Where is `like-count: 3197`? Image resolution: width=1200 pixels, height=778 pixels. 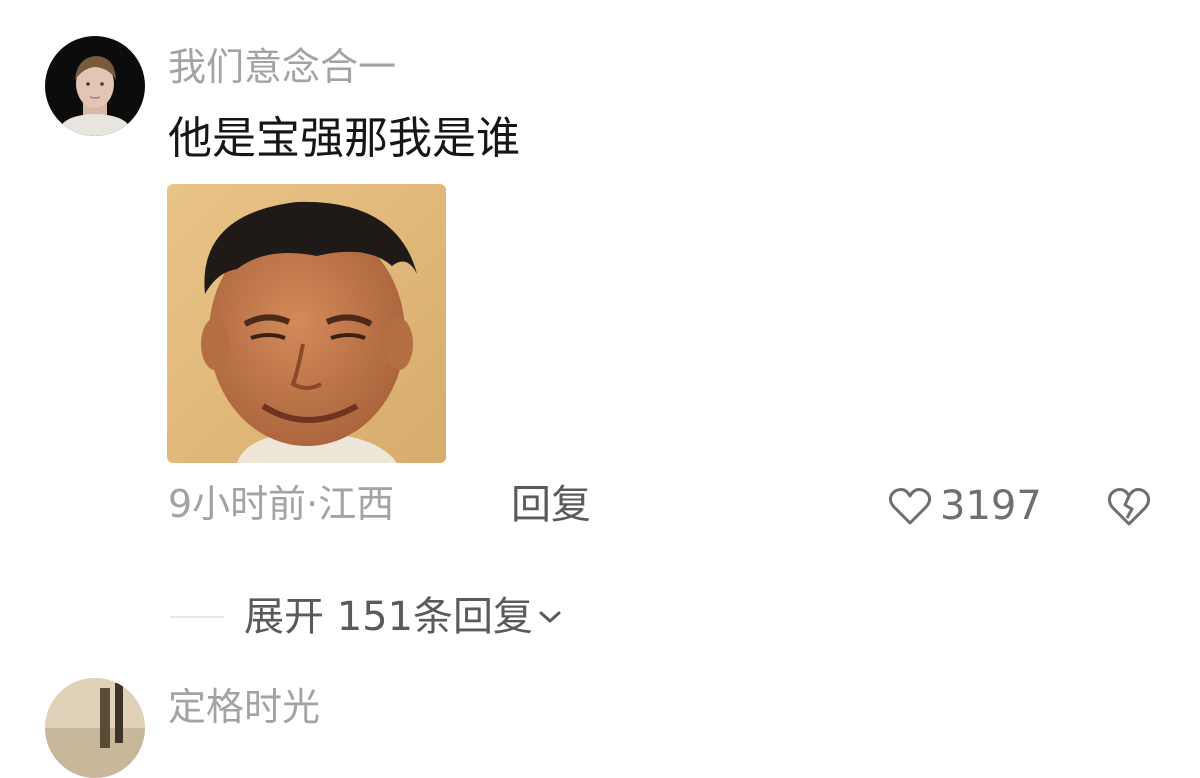
like-count: 3197 is located at coordinates (991, 506).